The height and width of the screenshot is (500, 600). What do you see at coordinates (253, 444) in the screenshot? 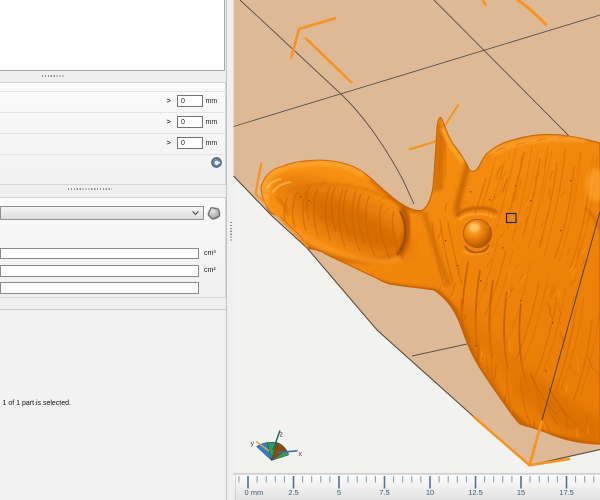
I see `svg-text: y` at bounding box center [253, 444].